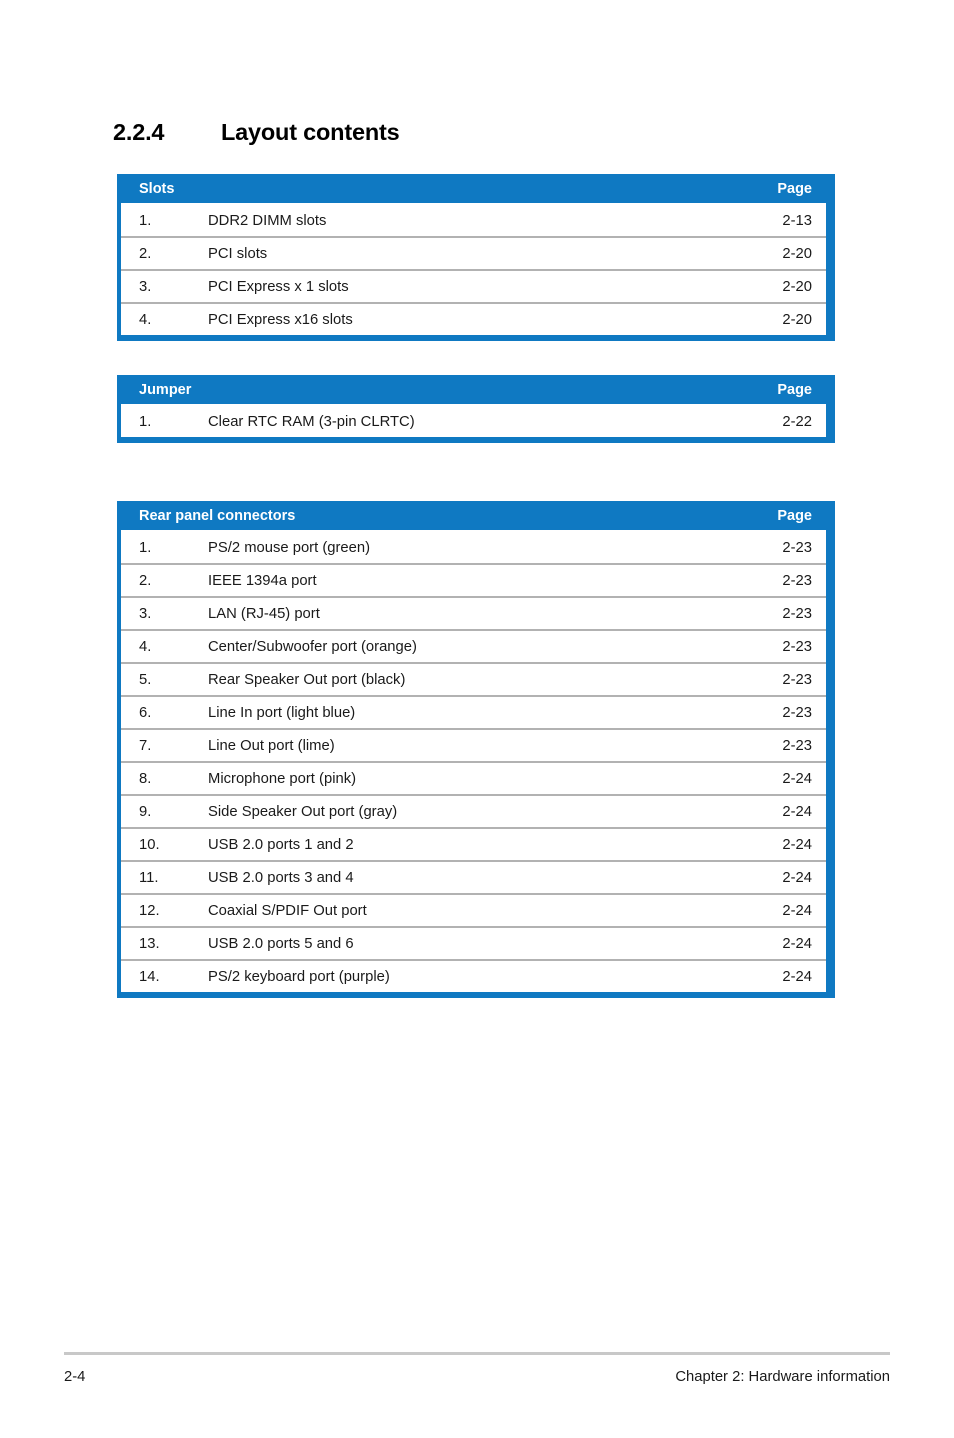 This screenshot has height=1438, width=954. What do you see at coordinates (797, 421) in the screenshot?
I see `row-page-reference: 2-22` at bounding box center [797, 421].